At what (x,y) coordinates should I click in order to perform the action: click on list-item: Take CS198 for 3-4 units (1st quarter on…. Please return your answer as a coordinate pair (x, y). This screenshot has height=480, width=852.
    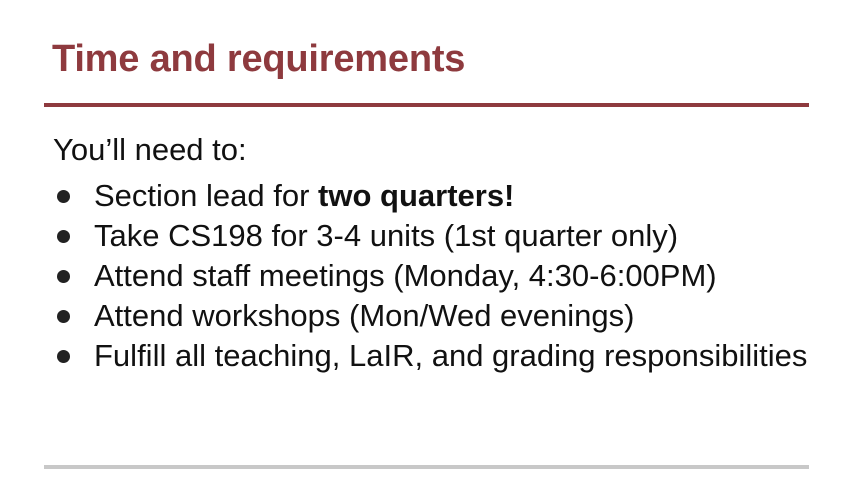
    Looking at the image, I should click on (433, 236).